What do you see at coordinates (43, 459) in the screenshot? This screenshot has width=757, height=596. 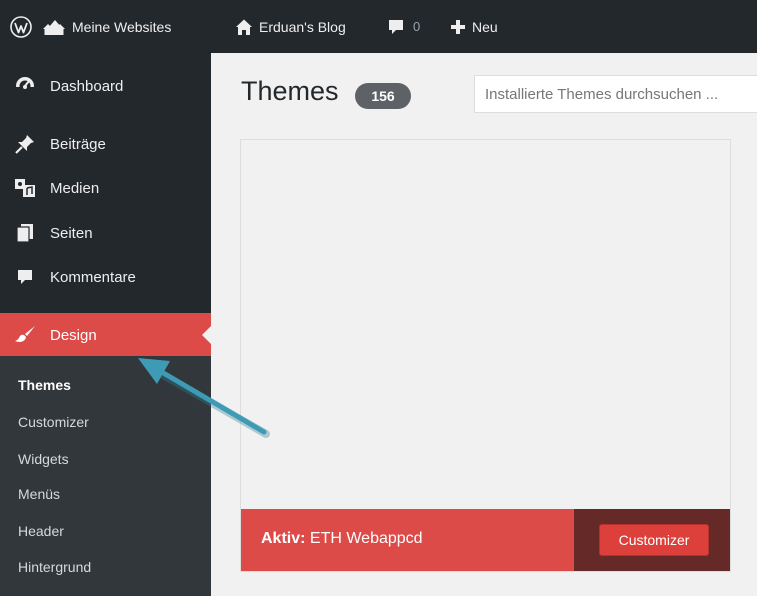 I see `submenu-item-widgets: Widgets` at bounding box center [43, 459].